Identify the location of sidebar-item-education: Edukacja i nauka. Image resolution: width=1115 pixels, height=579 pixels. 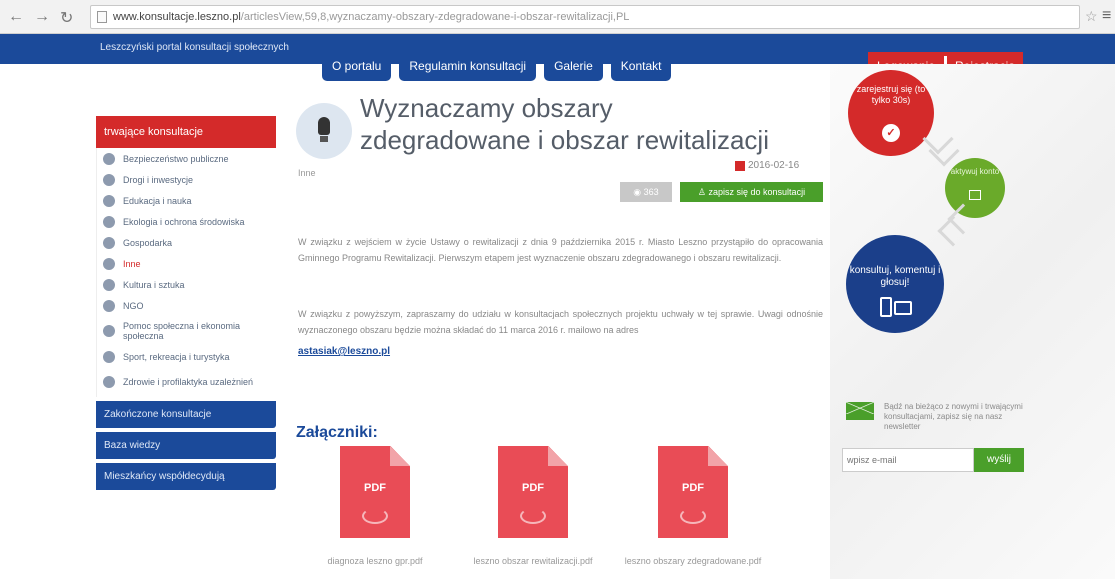
(186, 200).